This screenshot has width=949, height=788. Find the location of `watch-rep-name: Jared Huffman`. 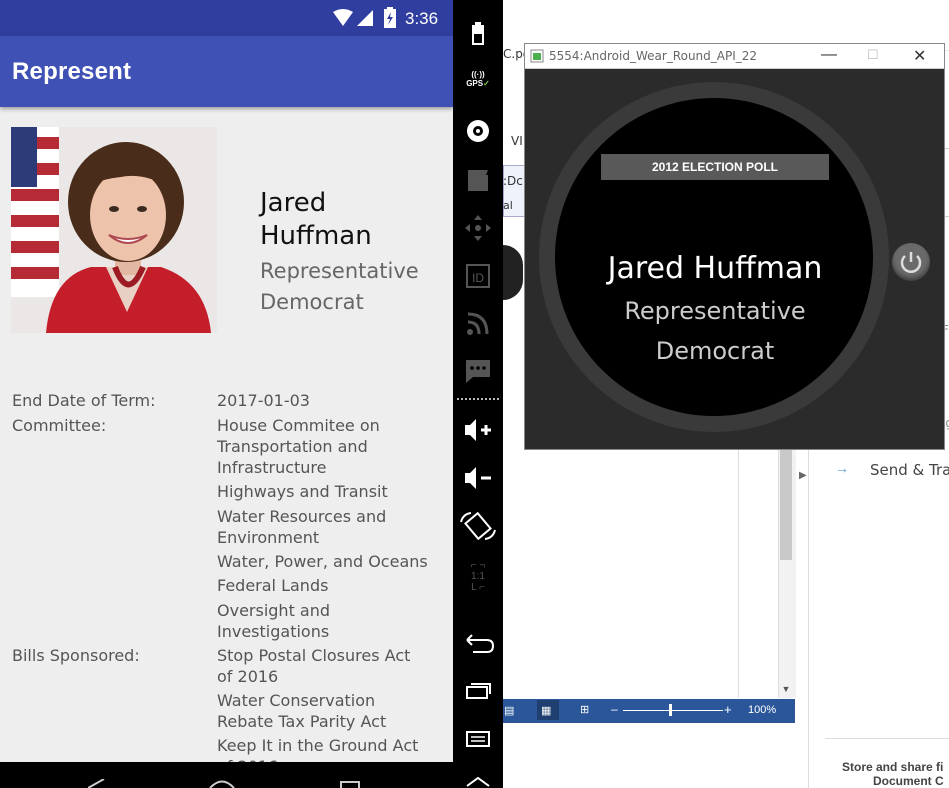

watch-rep-name: Jared Huffman is located at coordinates (715, 268).